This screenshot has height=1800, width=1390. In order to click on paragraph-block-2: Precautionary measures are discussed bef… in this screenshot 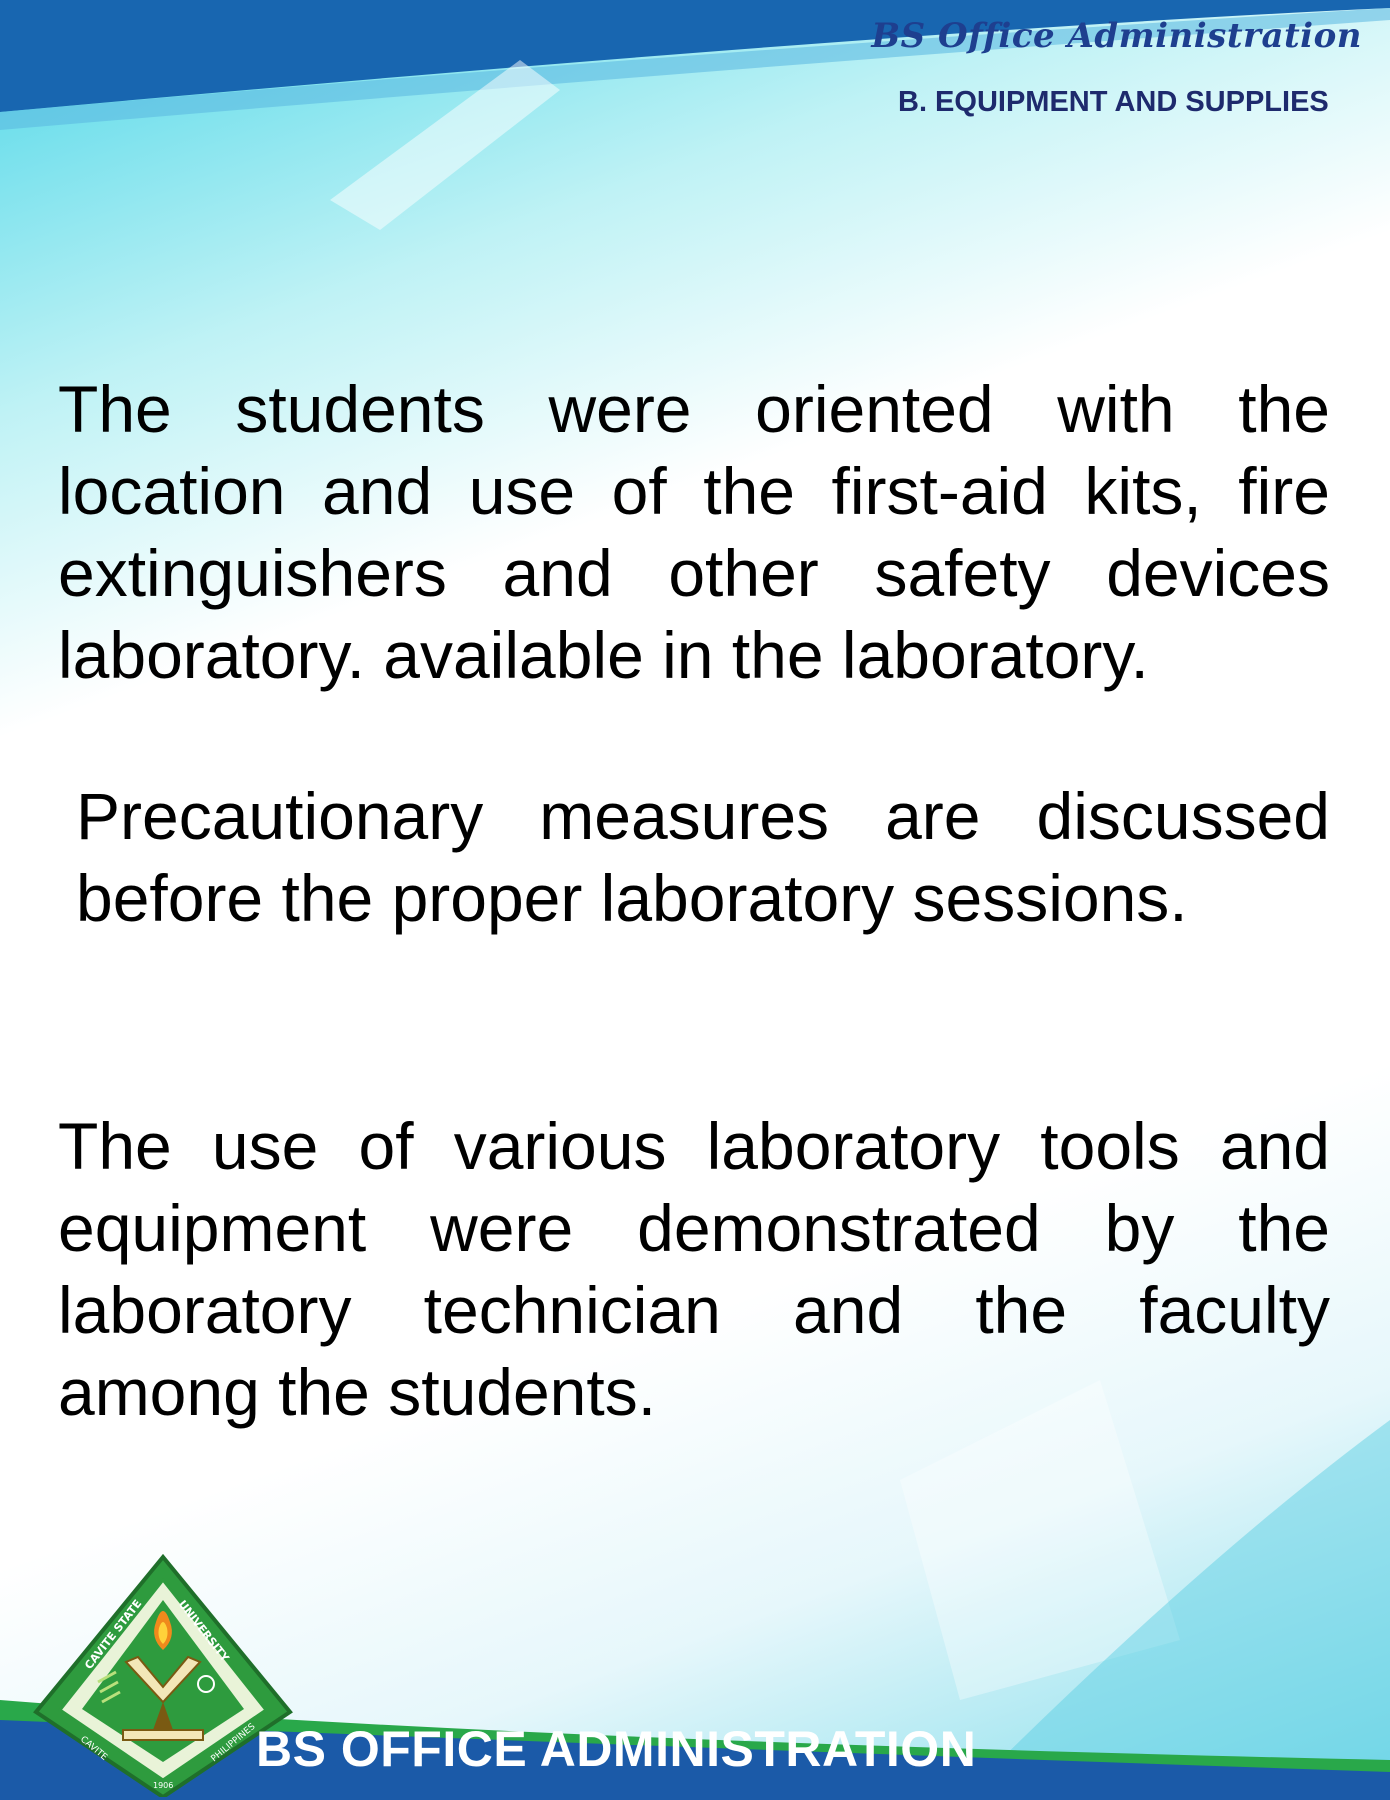, I will do `click(694, 857)`.